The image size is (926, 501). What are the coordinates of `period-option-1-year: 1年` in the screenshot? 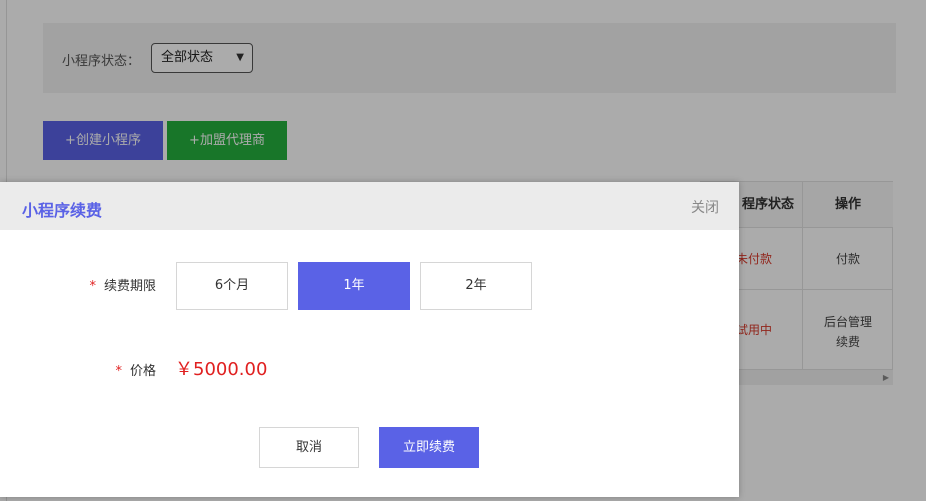 It's located at (354, 286).